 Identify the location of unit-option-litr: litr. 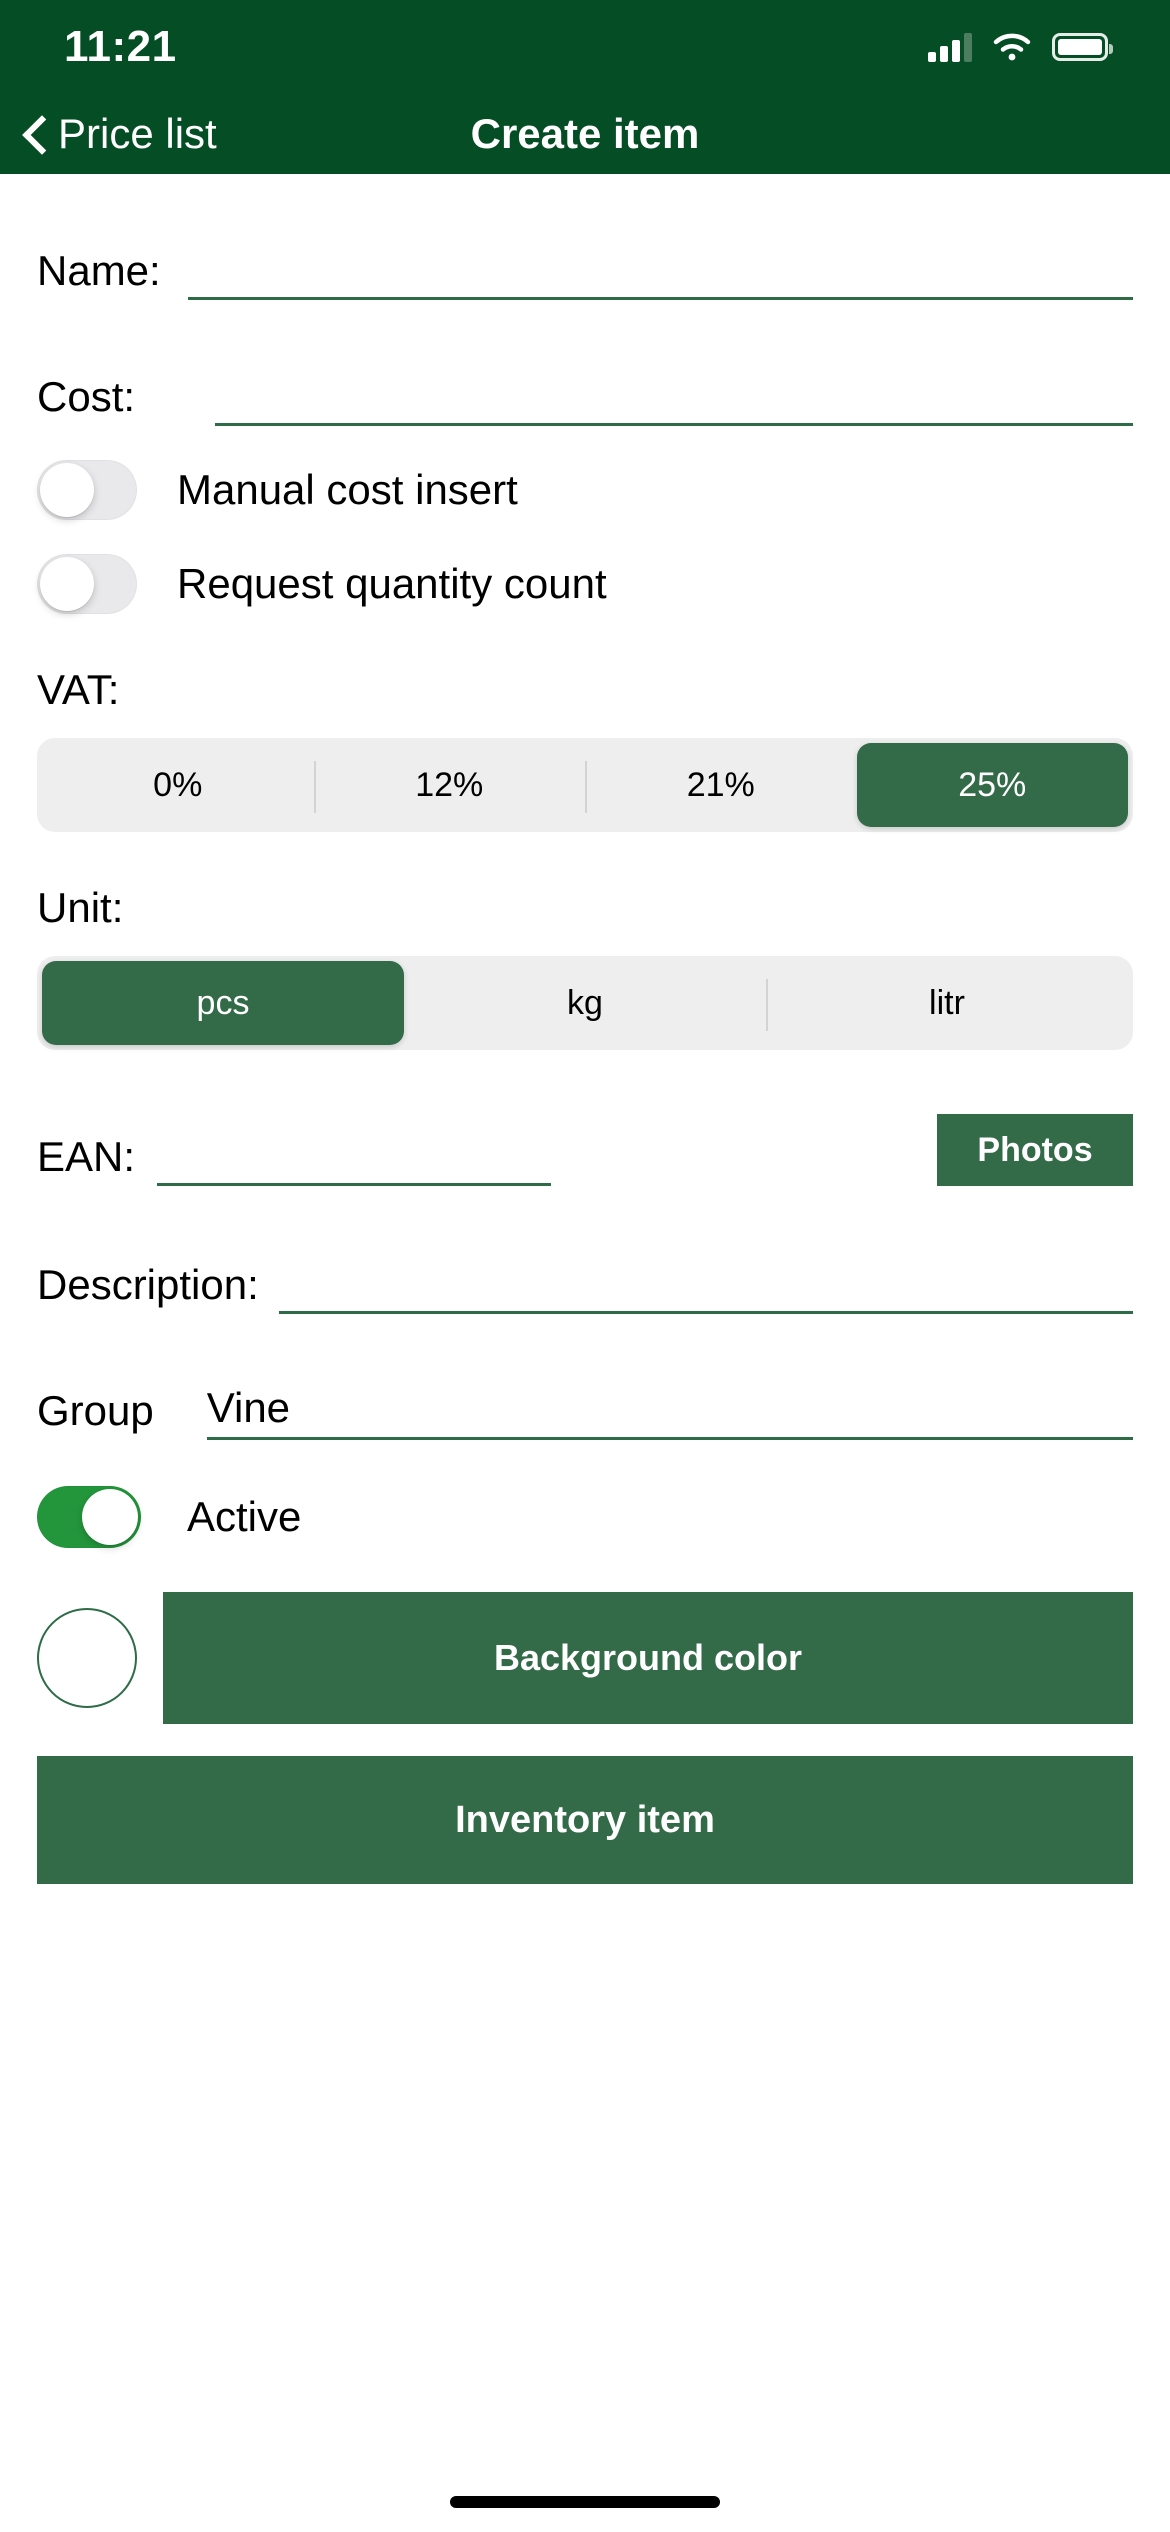
(947, 1003).